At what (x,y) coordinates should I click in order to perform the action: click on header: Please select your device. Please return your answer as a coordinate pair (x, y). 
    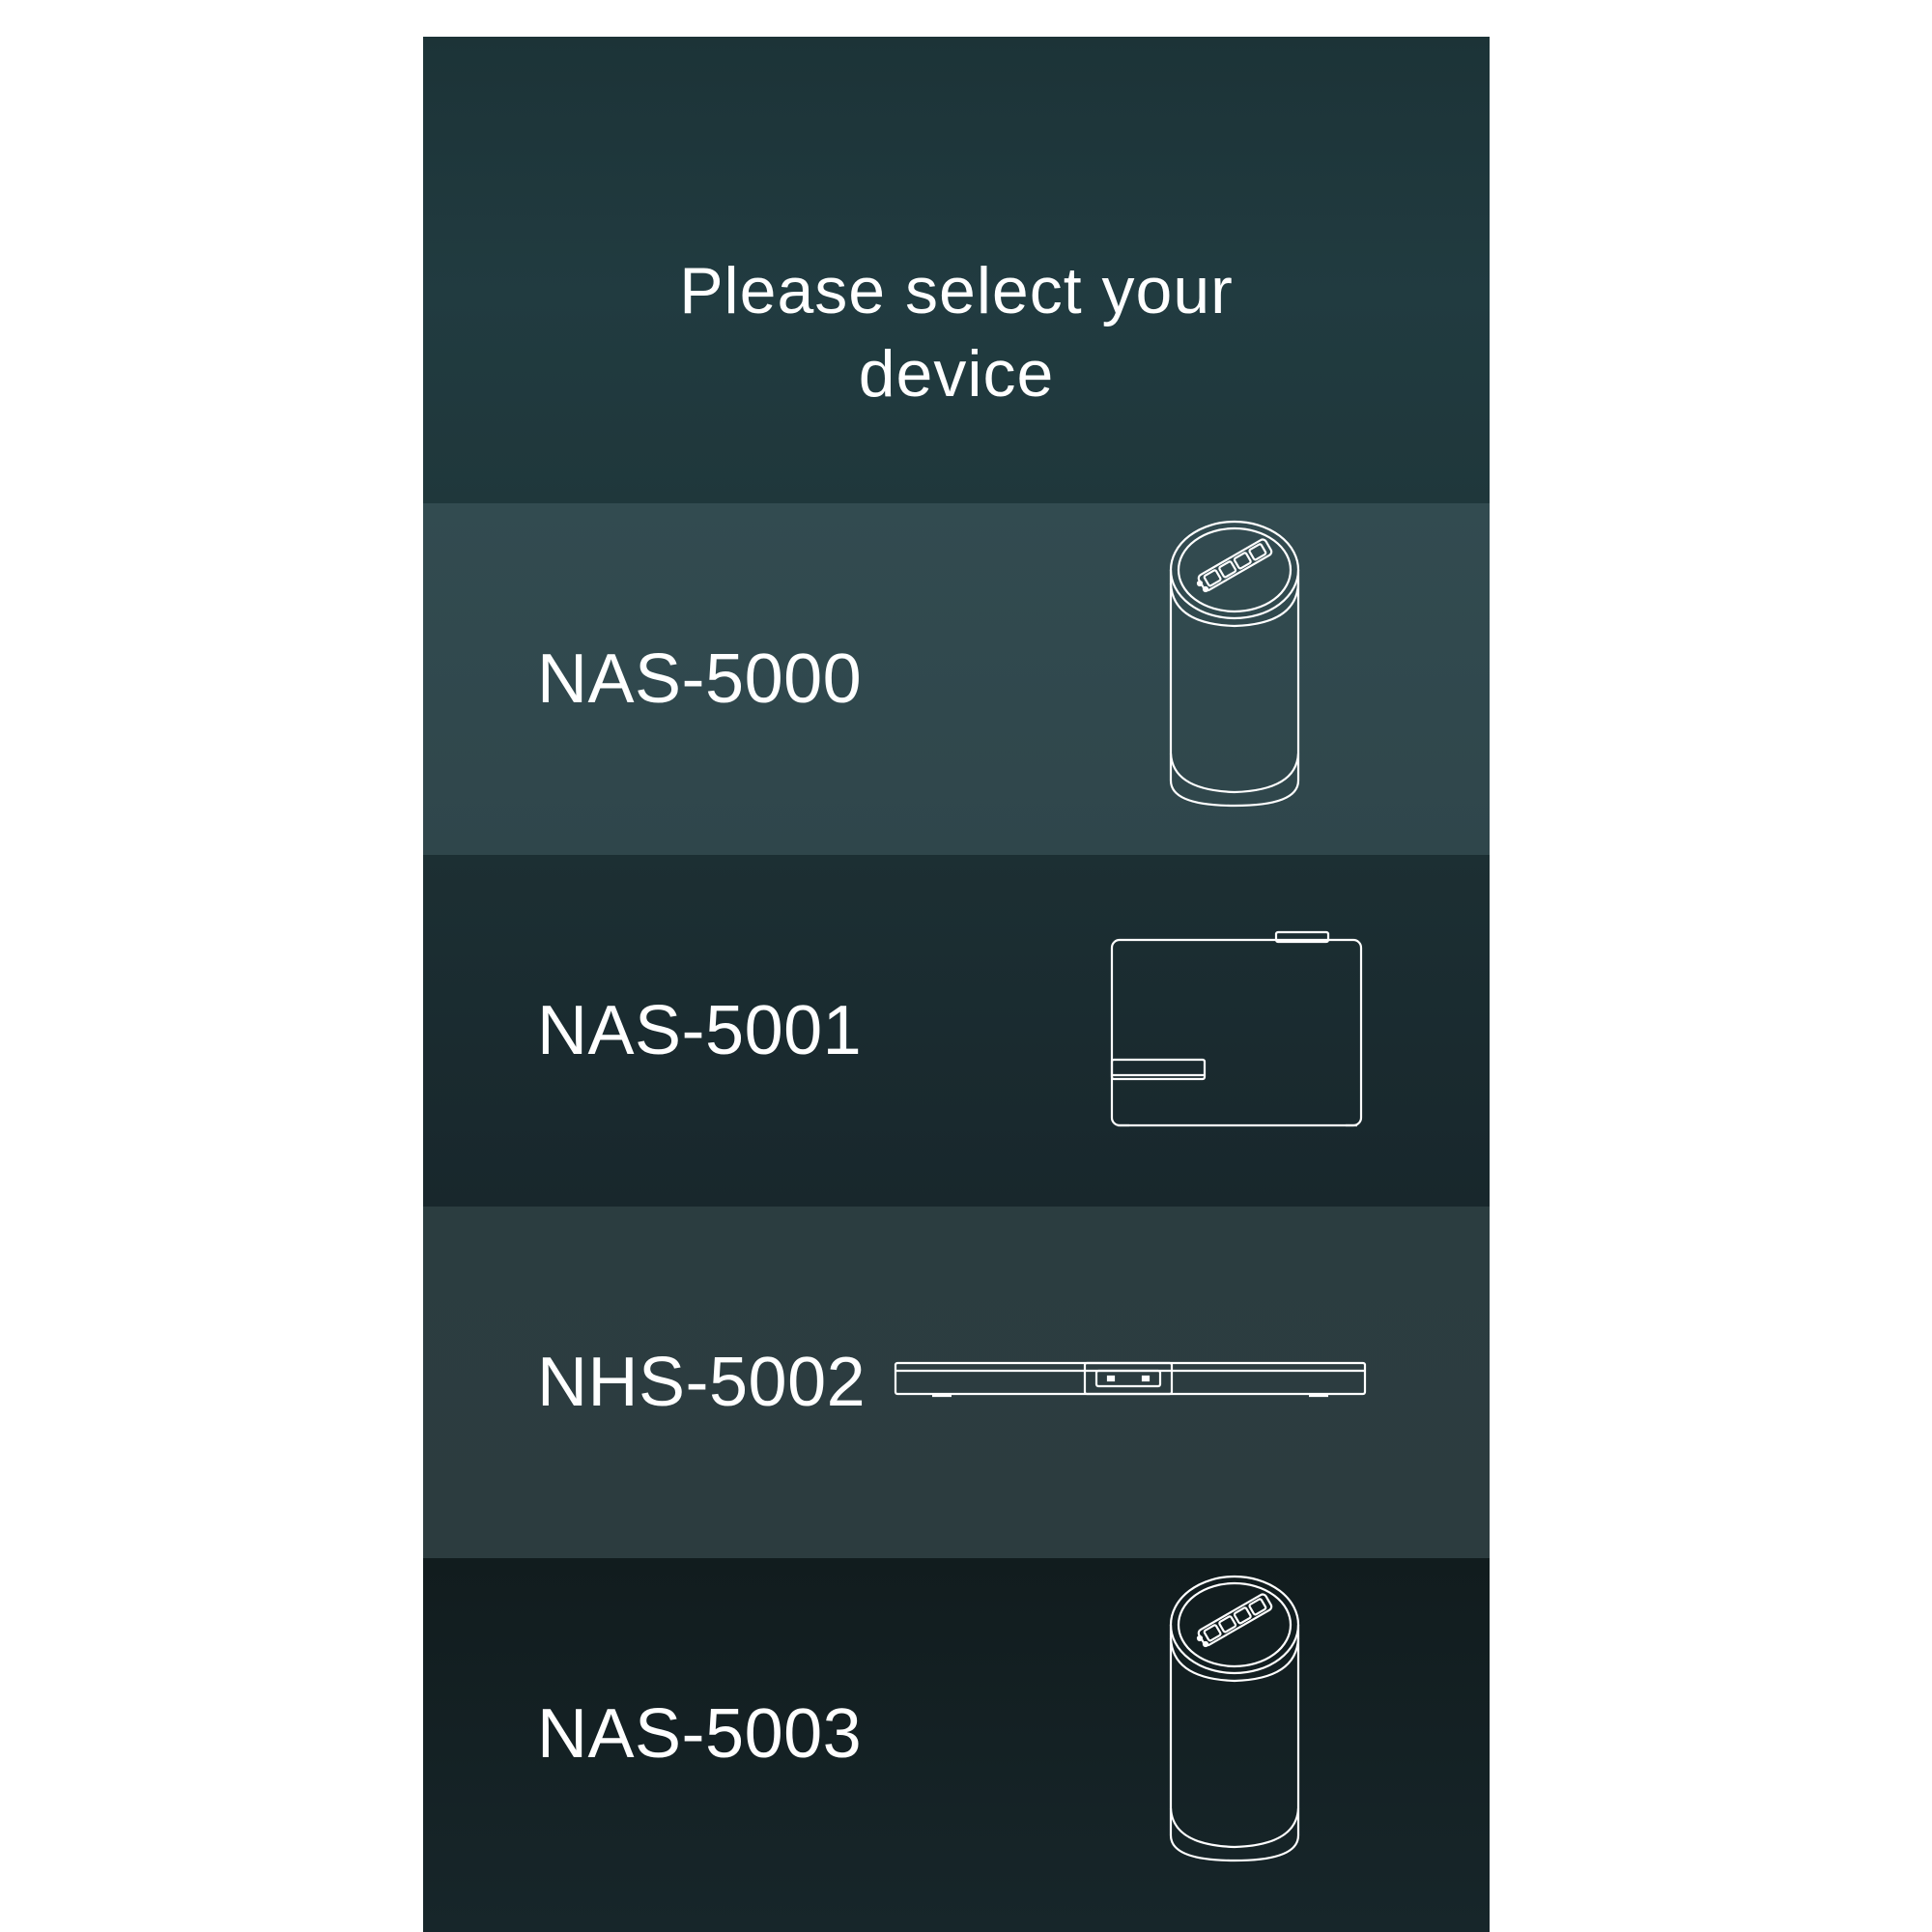
    Looking at the image, I should click on (956, 270).